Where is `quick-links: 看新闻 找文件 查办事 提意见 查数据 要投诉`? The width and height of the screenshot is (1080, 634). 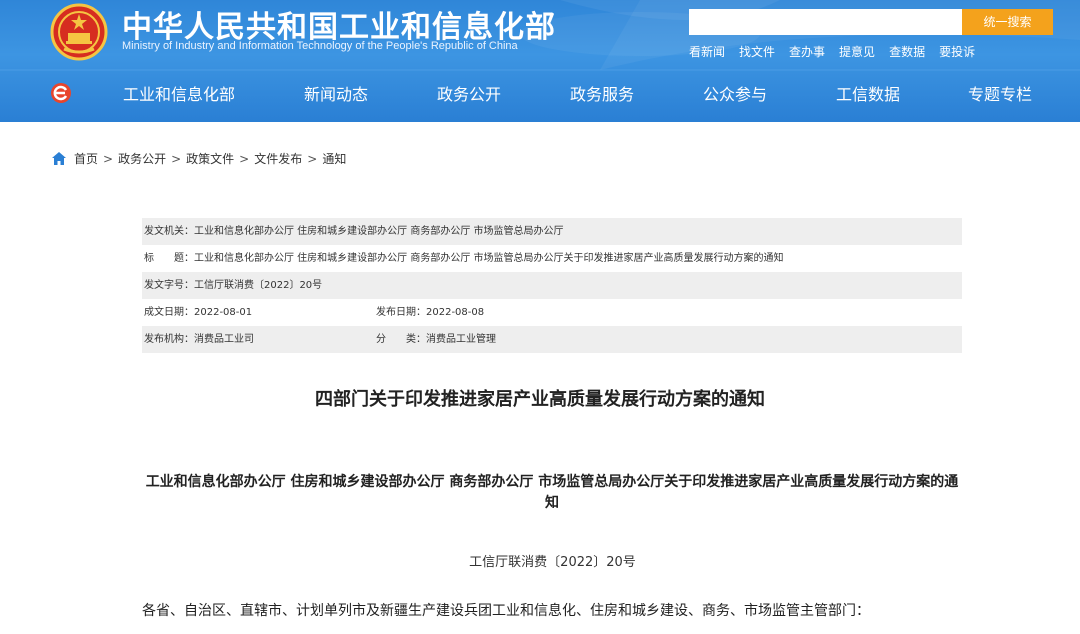
quick-links: 看新闻 找文件 查办事 提意见 查数据 要投诉 is located at coordinates (839, 51).